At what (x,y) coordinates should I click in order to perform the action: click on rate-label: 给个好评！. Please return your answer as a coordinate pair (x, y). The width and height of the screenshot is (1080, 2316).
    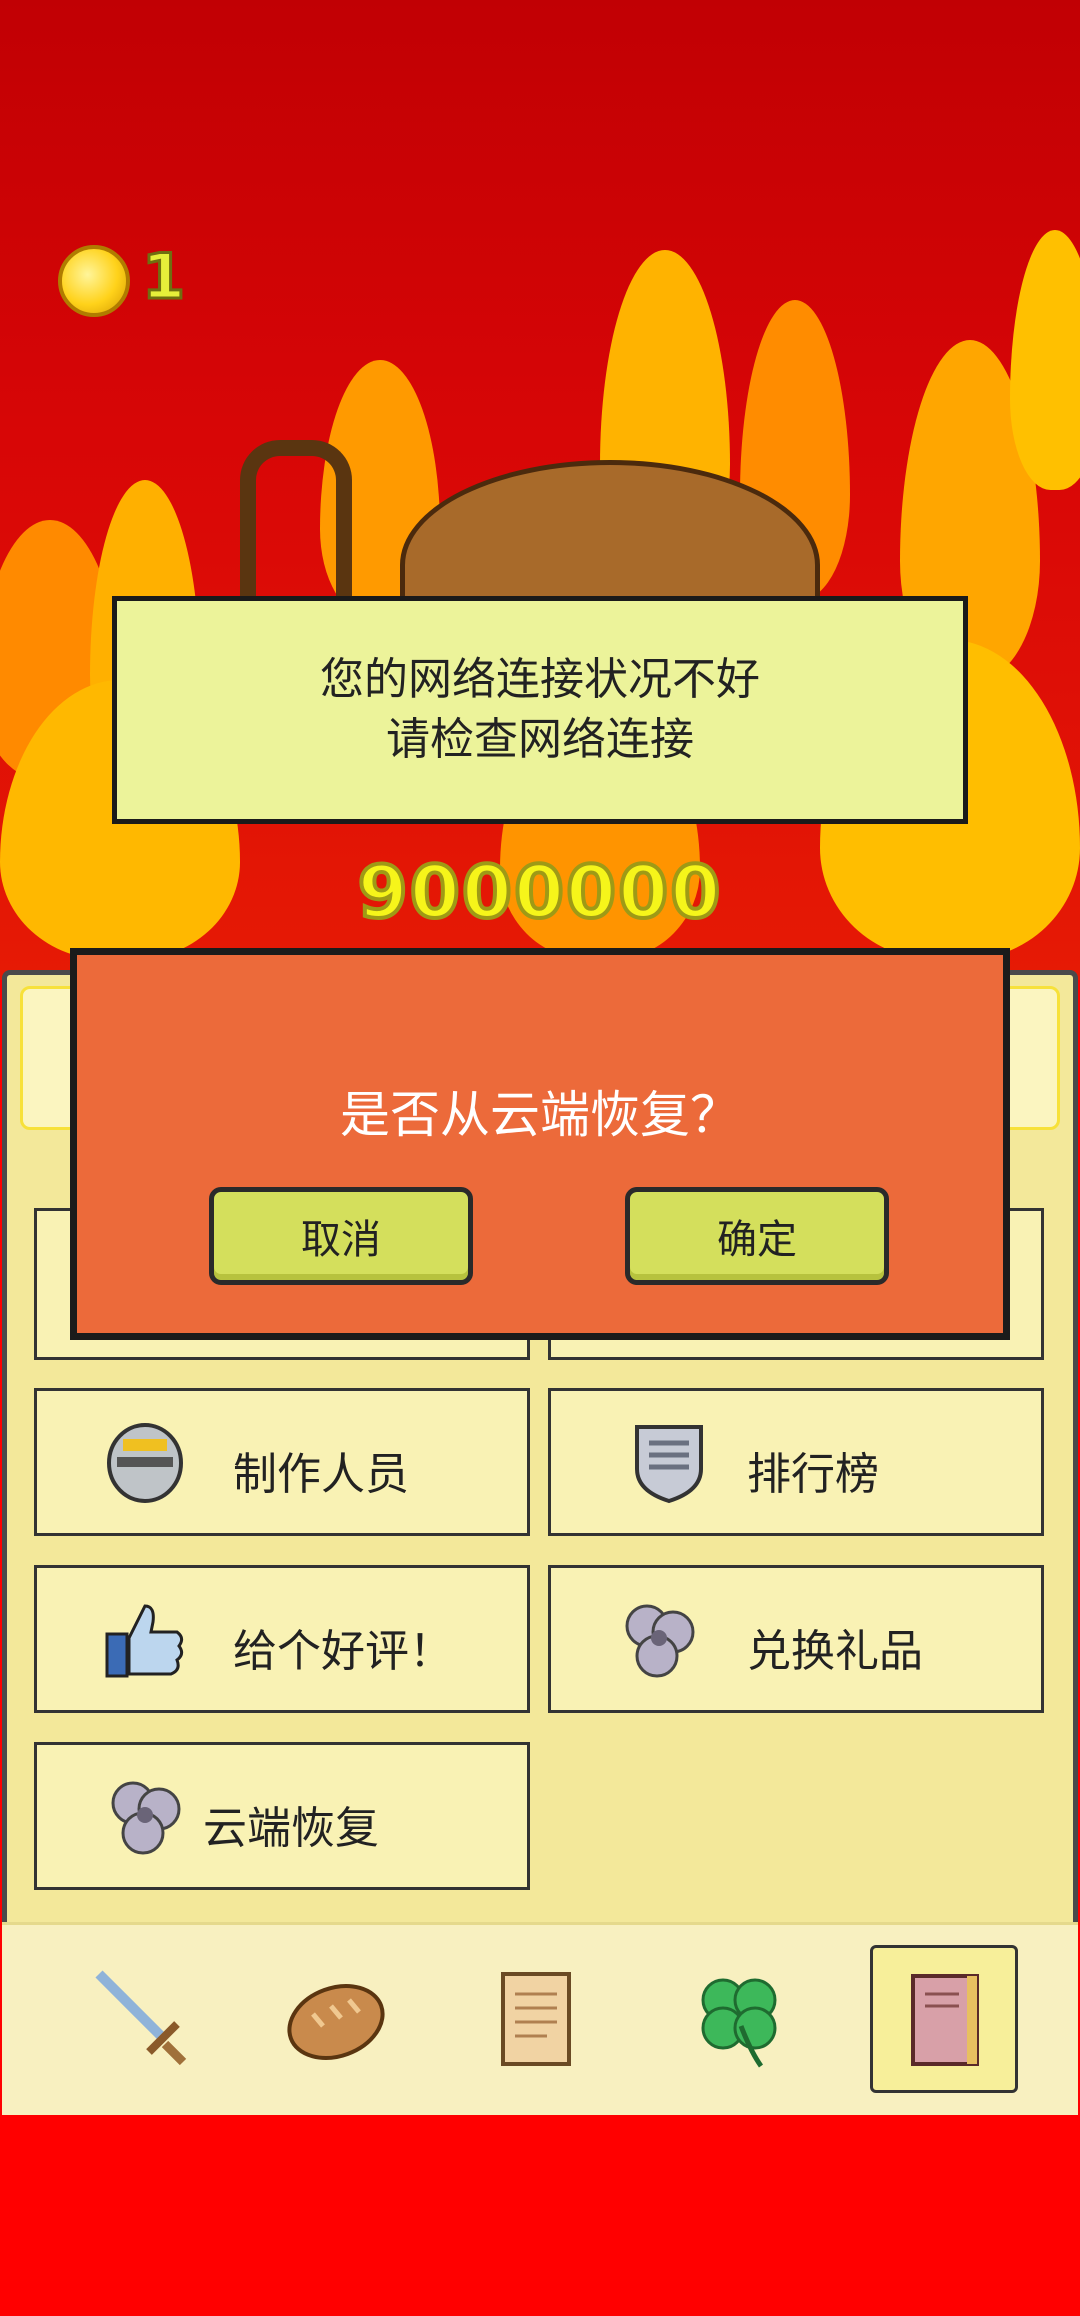
    Looking at the image, I should click on (343, 1651).